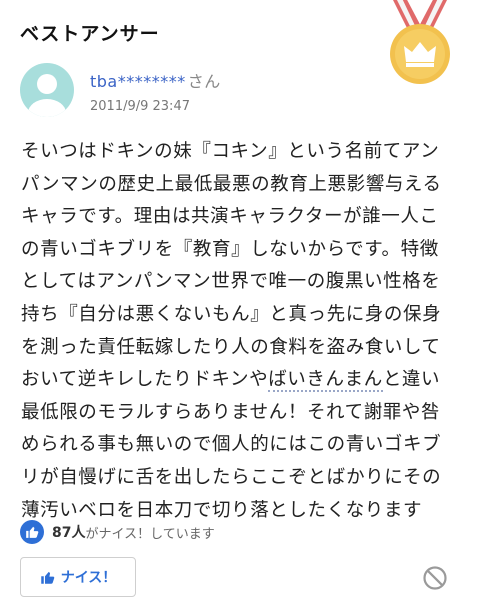 The height and width of the screenshot is (604, 480). Describe the element at coordinates (69, 533) in the screenshot. I see `nice-count-number: 87人` at that location.